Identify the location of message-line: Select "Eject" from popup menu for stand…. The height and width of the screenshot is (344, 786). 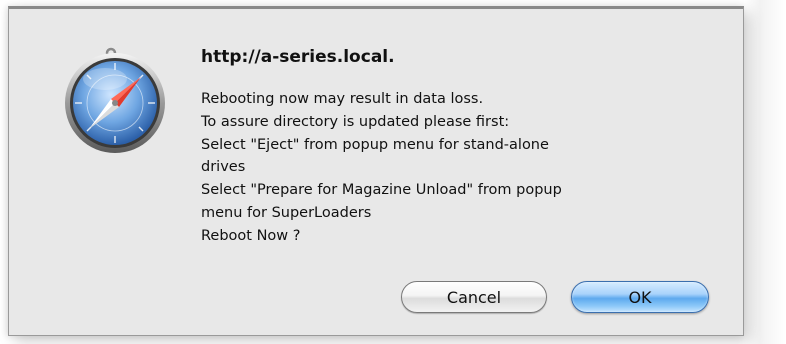
(375, 144).